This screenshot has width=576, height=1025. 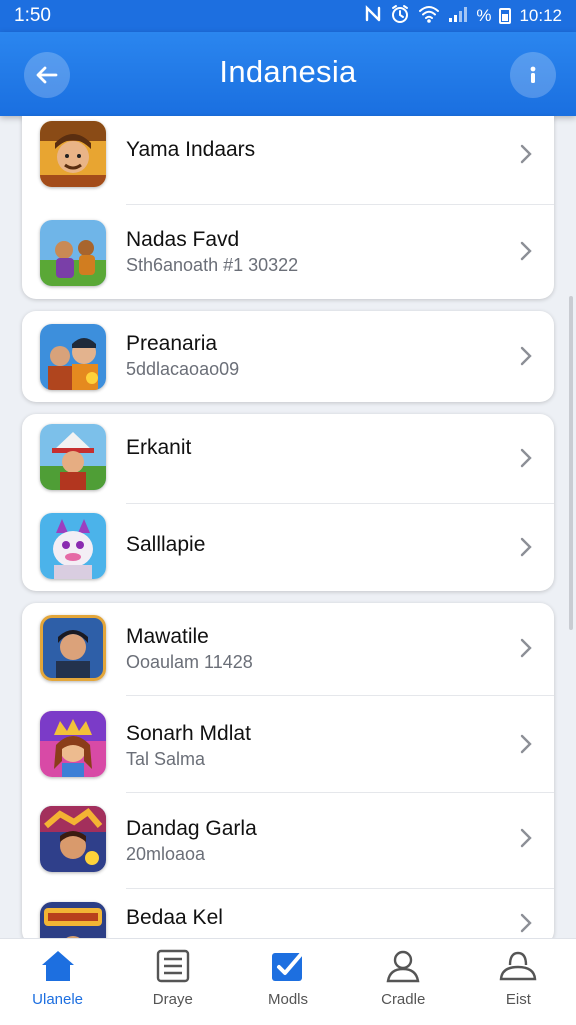 I want to click on profile-icon, so click(x=518, y=966).